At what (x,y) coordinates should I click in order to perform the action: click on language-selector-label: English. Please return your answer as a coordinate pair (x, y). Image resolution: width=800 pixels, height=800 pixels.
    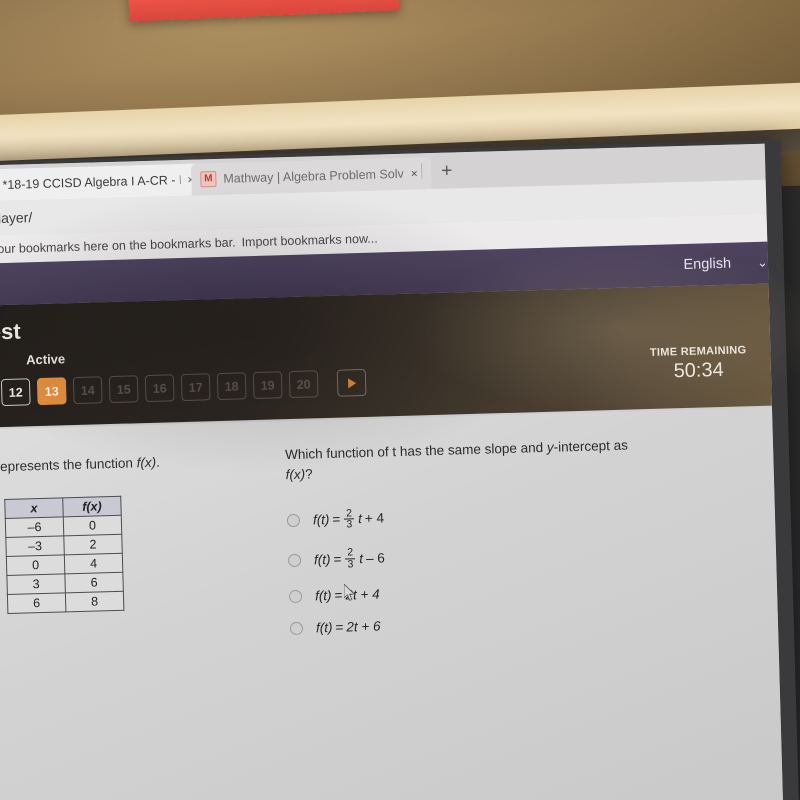
    Looking at the image, I should click on (707, 264).